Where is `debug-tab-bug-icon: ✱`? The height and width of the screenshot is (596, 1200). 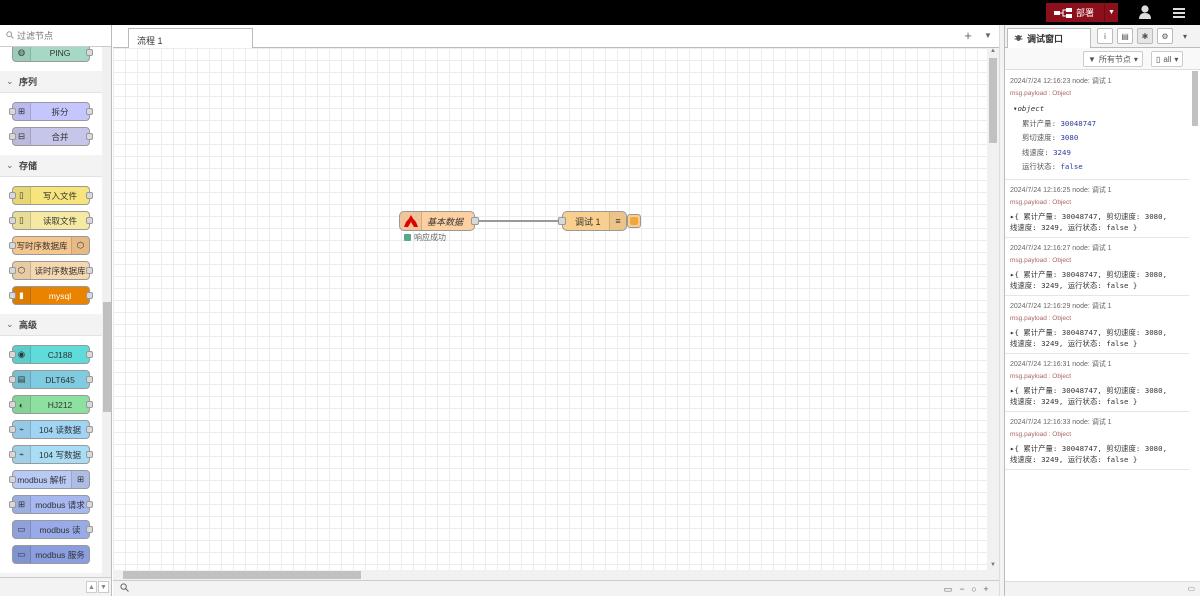 debug-tab-bug-icon: ✱ is located at coordinates (1145, 36).